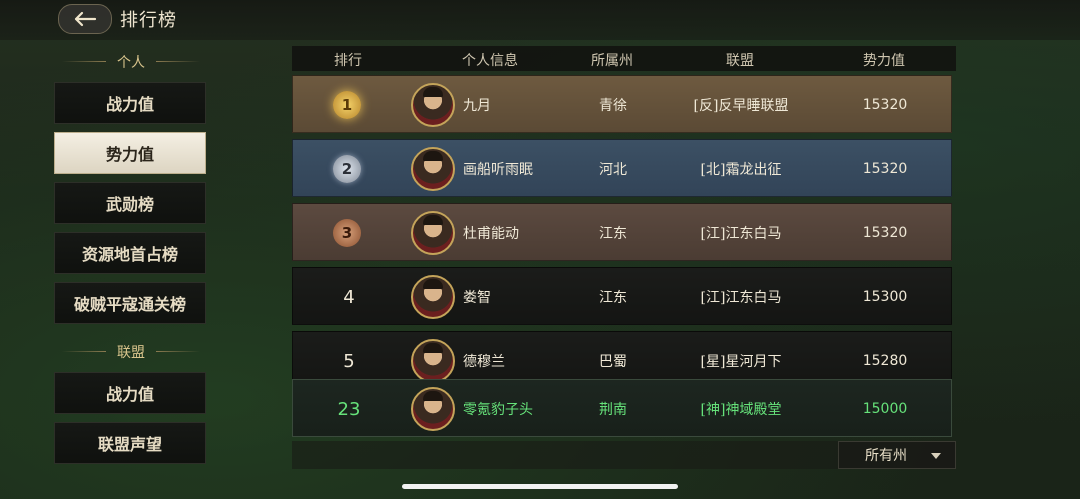  What do you see at coordinates (498, 170) in the screenshot?
I see `player-name: 画船听雨眠` at bounding box center [498, 170].